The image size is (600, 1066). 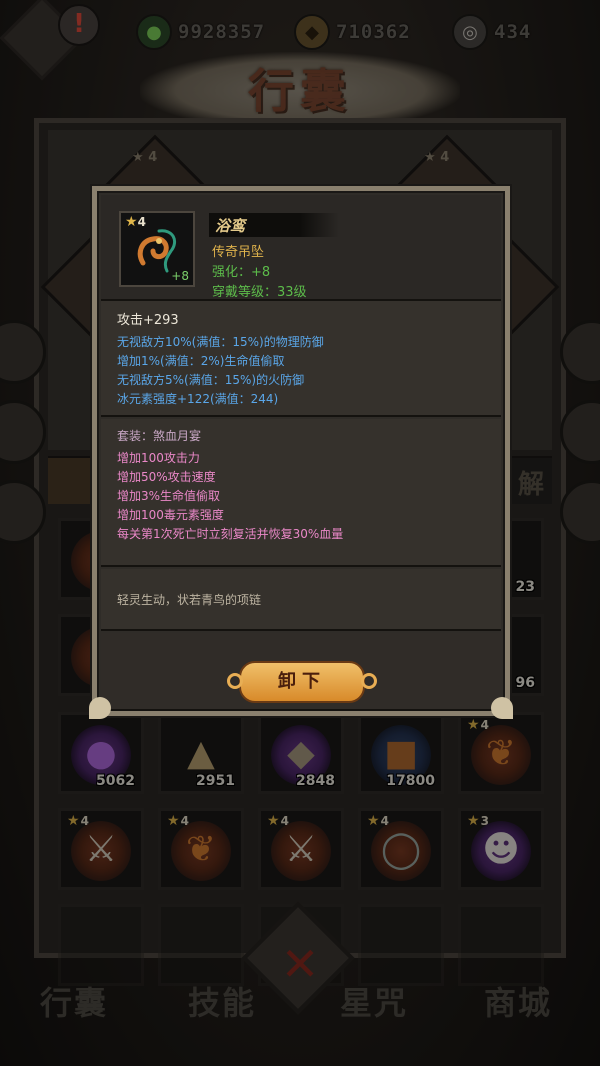 What do you see at coordinates (198, 399) in the screenshot?
I see `attribute-line: 冰元素强度+122(满值：244)` at bounding box center [198, 399].